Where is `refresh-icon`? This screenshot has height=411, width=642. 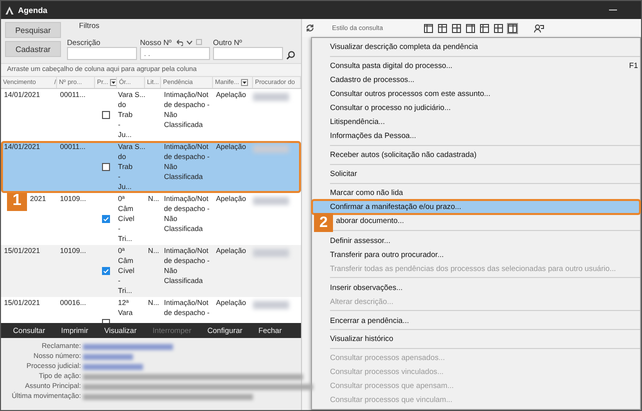 refresh-icon is located at coordinates (310, 28).